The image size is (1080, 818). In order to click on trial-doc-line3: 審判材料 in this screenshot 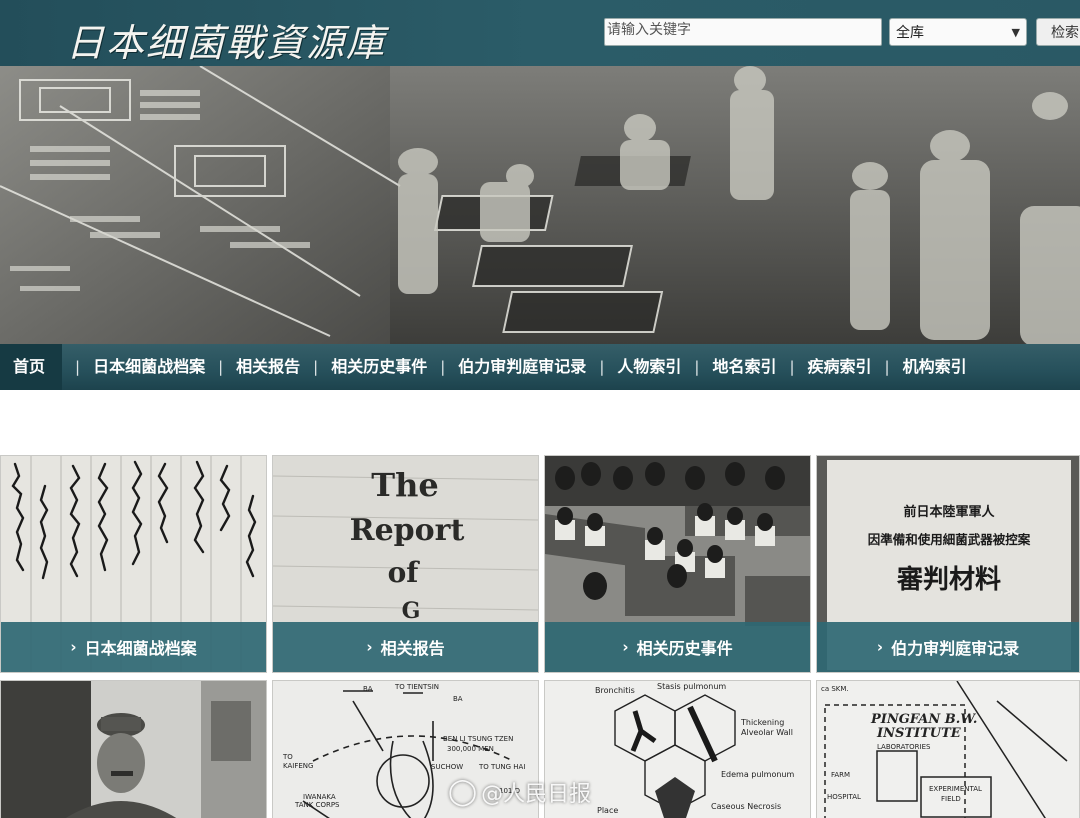, I will do `click(948, 580)`.